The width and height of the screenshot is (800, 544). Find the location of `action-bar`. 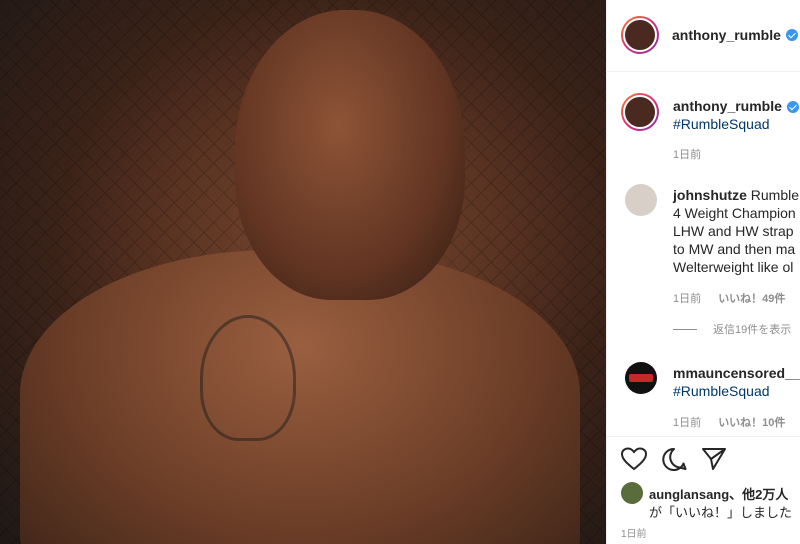

action-bar is located at coordinates (674, 459).